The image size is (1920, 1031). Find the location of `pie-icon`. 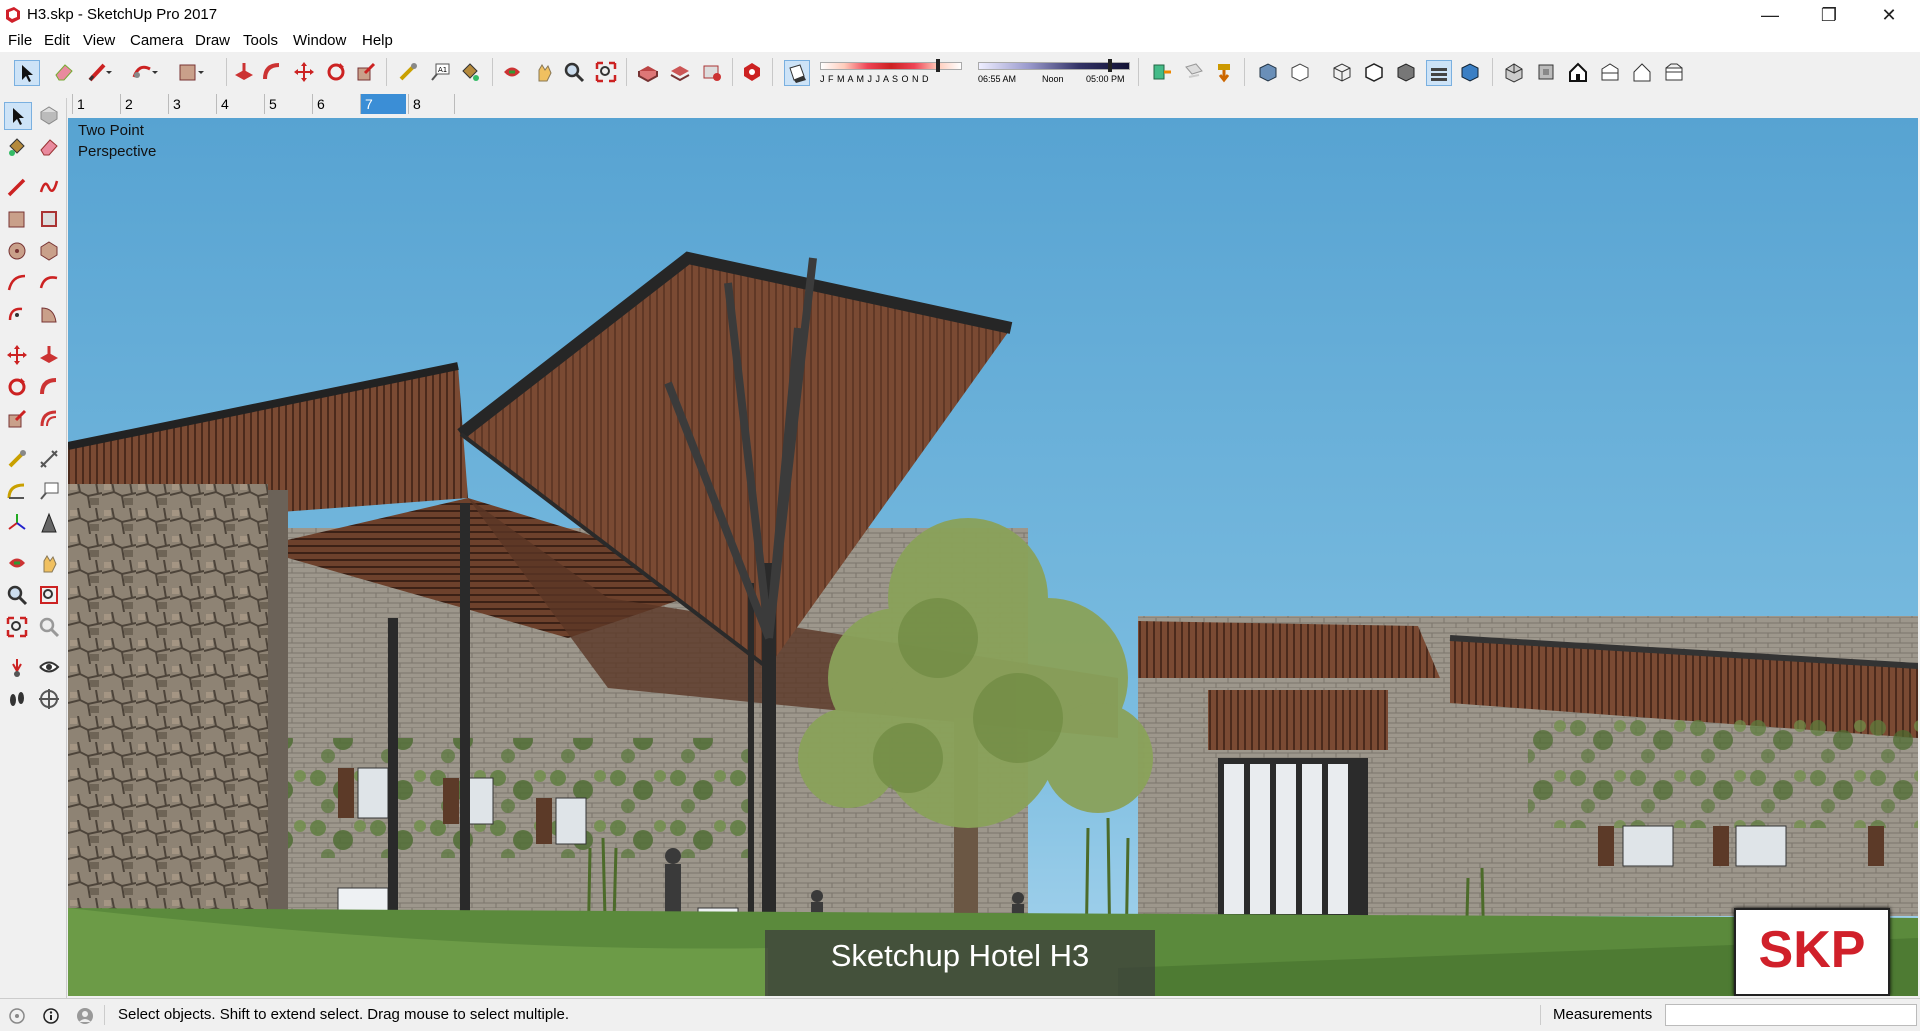

pie-icon is located at coordinates (49, 315).